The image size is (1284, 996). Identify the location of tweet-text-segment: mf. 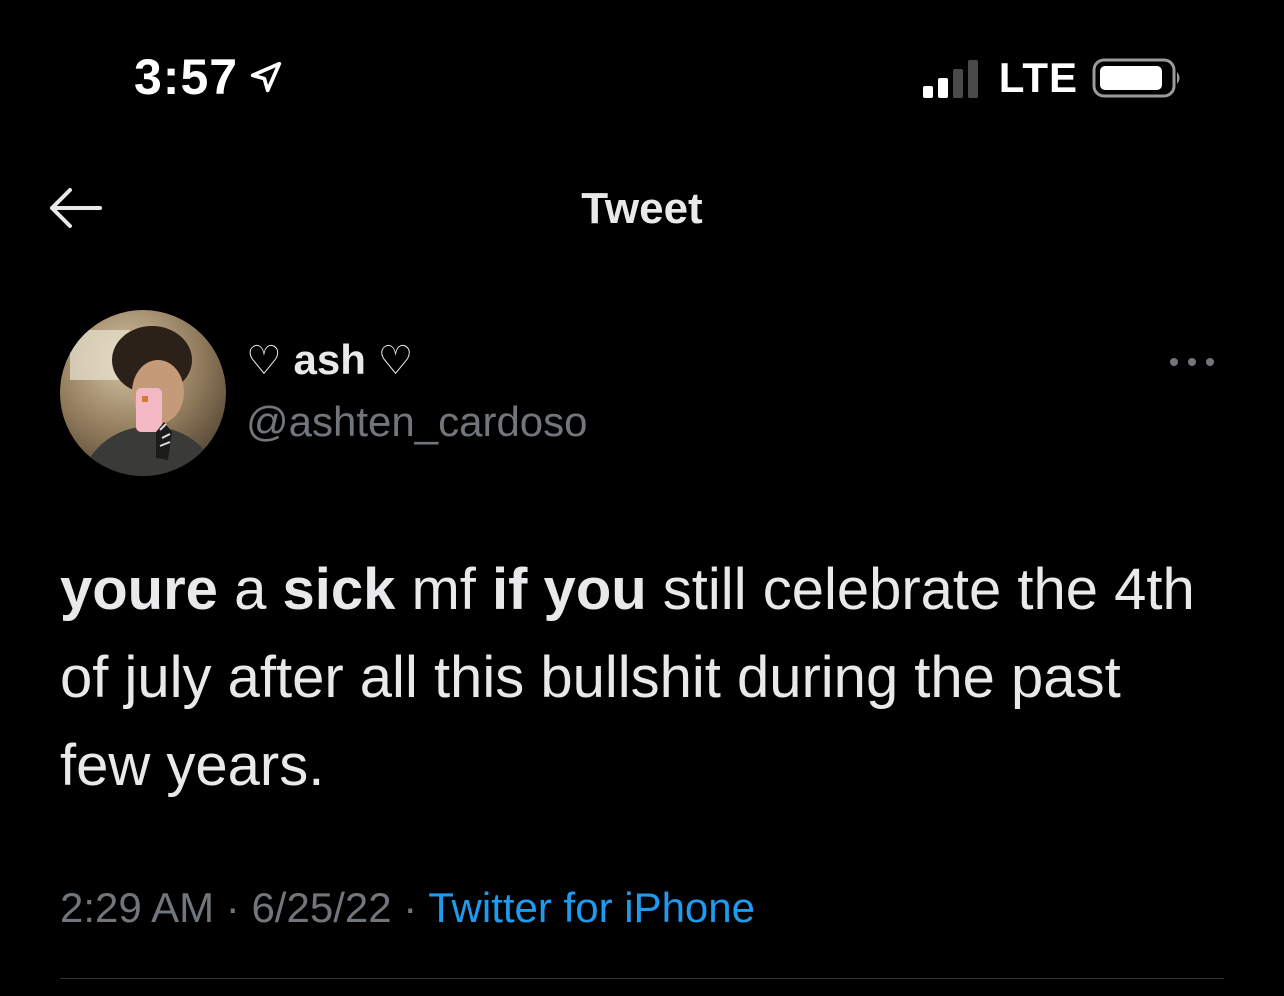
(444, 589).